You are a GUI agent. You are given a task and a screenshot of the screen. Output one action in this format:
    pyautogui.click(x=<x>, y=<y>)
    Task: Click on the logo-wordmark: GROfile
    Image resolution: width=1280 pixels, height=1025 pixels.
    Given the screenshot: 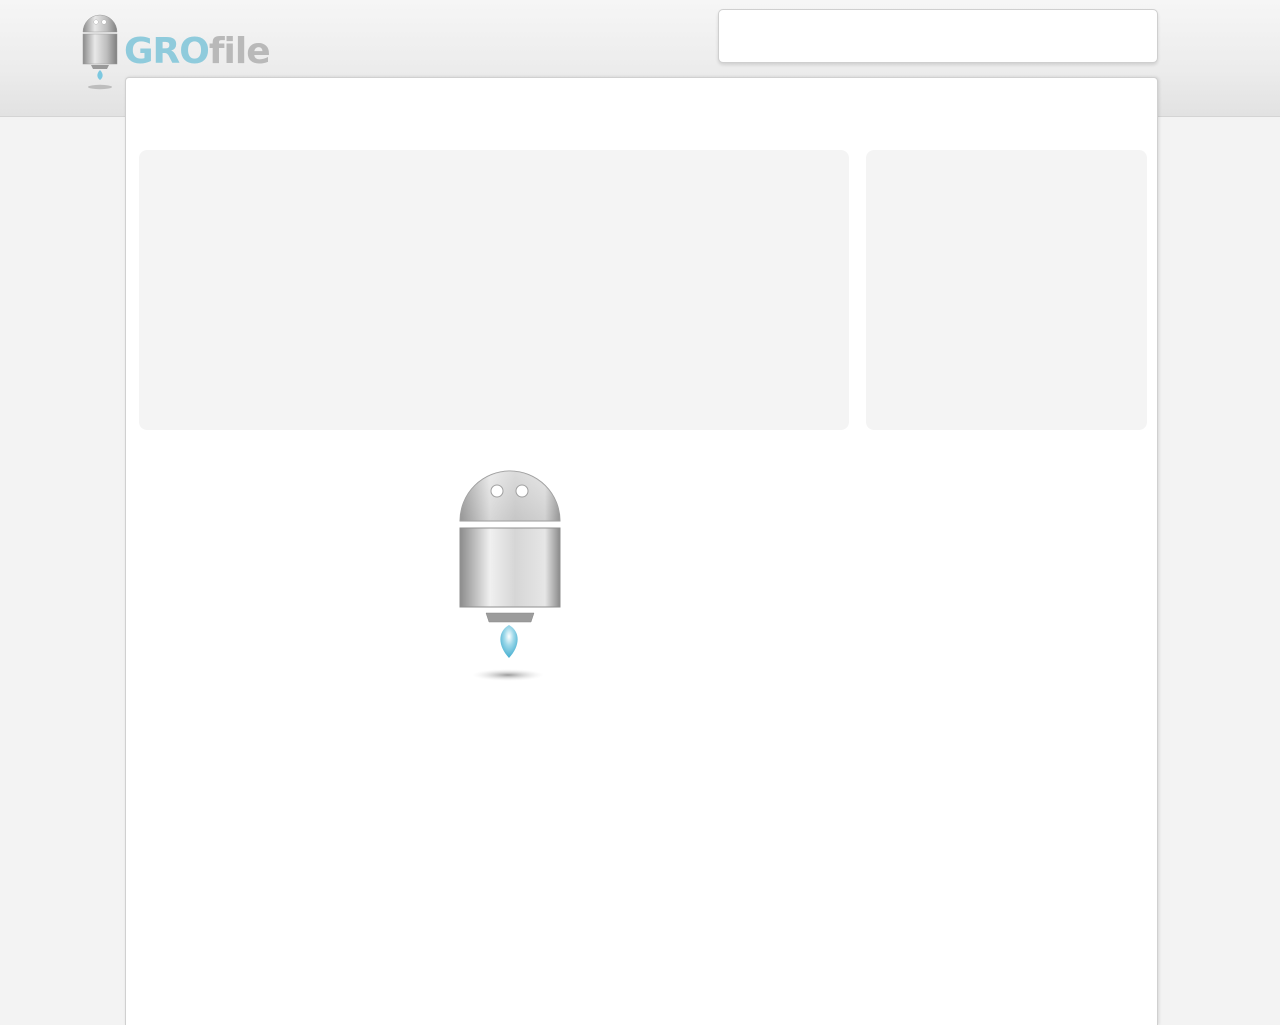 What is the action you would take?
    pyautogui.click(x=197, y=51)
    